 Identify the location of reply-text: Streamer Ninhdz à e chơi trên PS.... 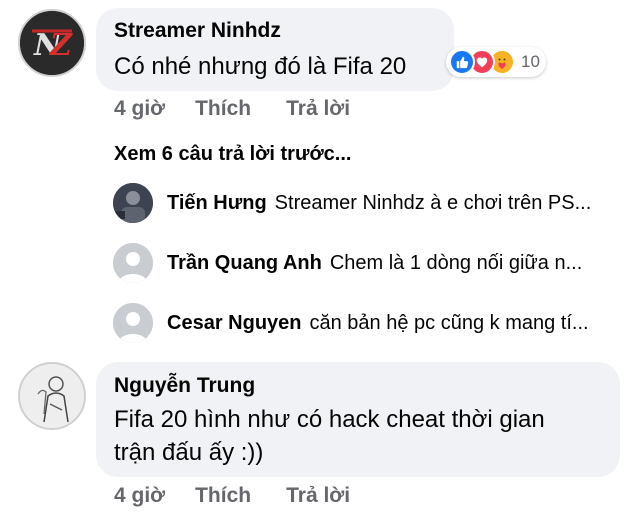
(433, 202).